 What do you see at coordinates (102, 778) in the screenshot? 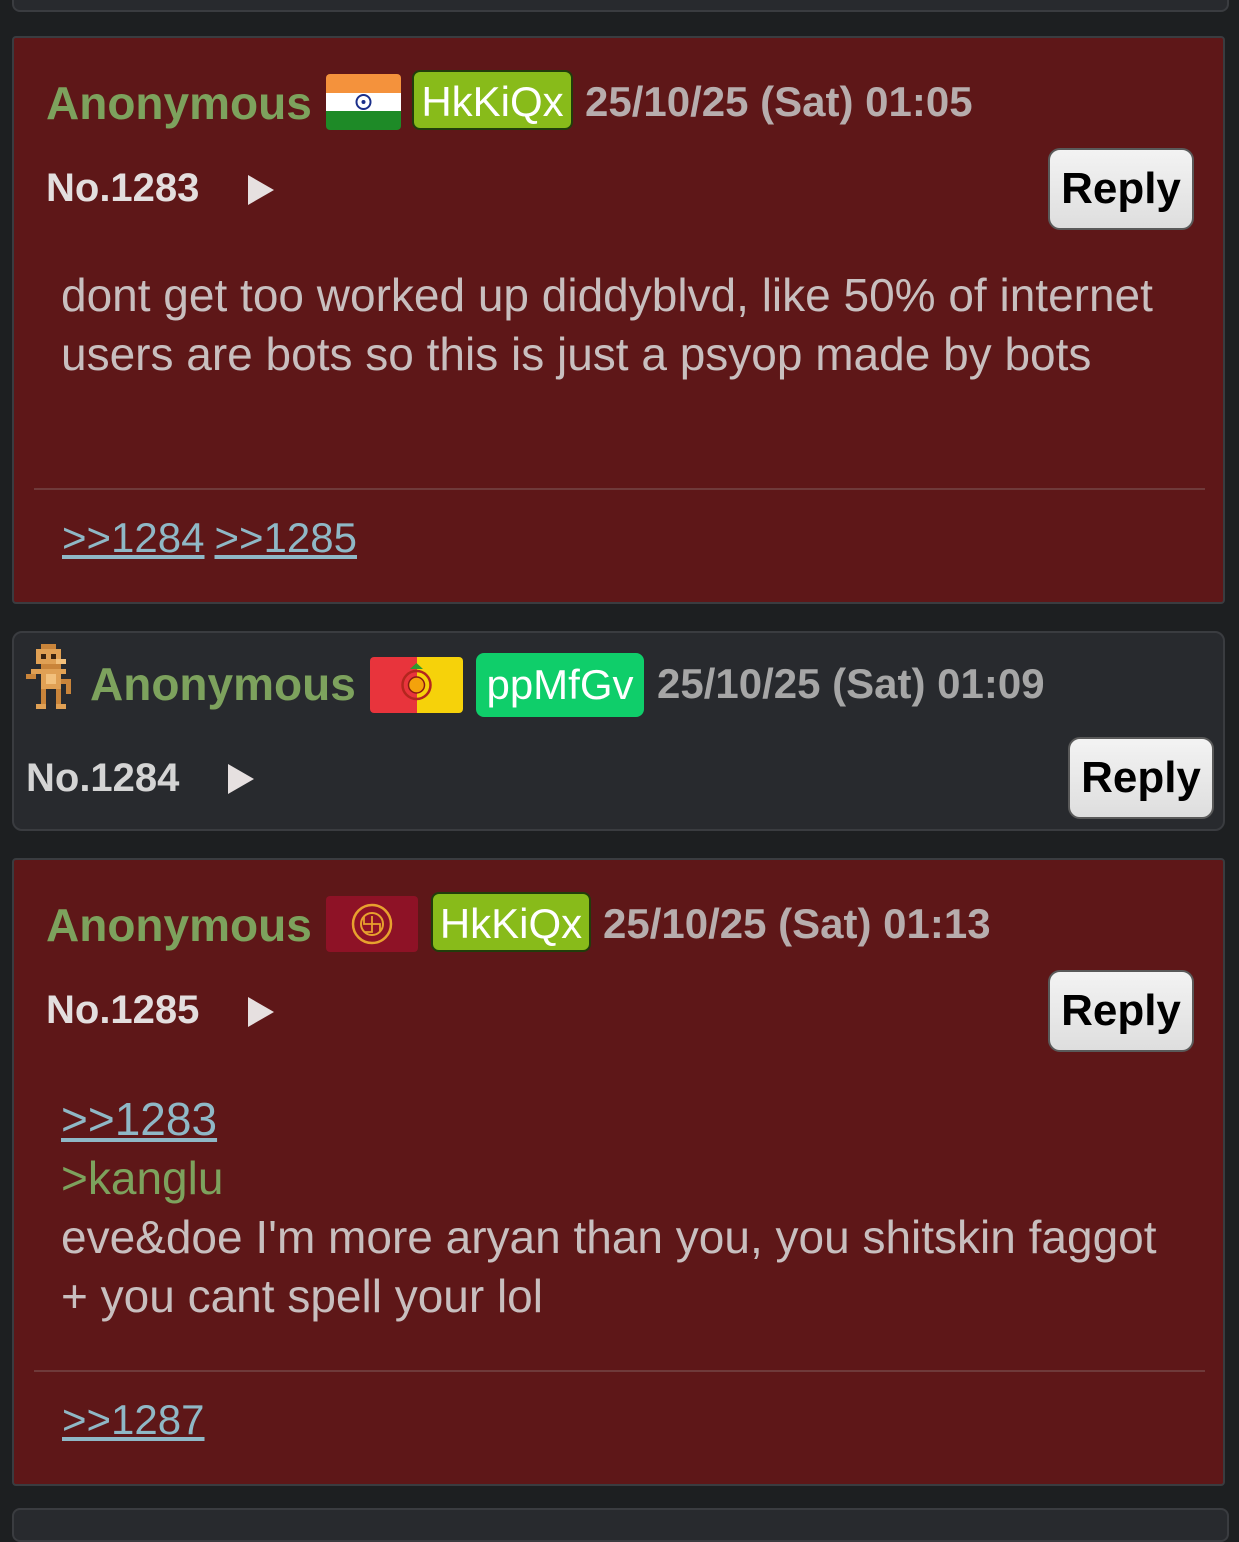
I see `post-number: No.1284` at bounding box center [102, 778].